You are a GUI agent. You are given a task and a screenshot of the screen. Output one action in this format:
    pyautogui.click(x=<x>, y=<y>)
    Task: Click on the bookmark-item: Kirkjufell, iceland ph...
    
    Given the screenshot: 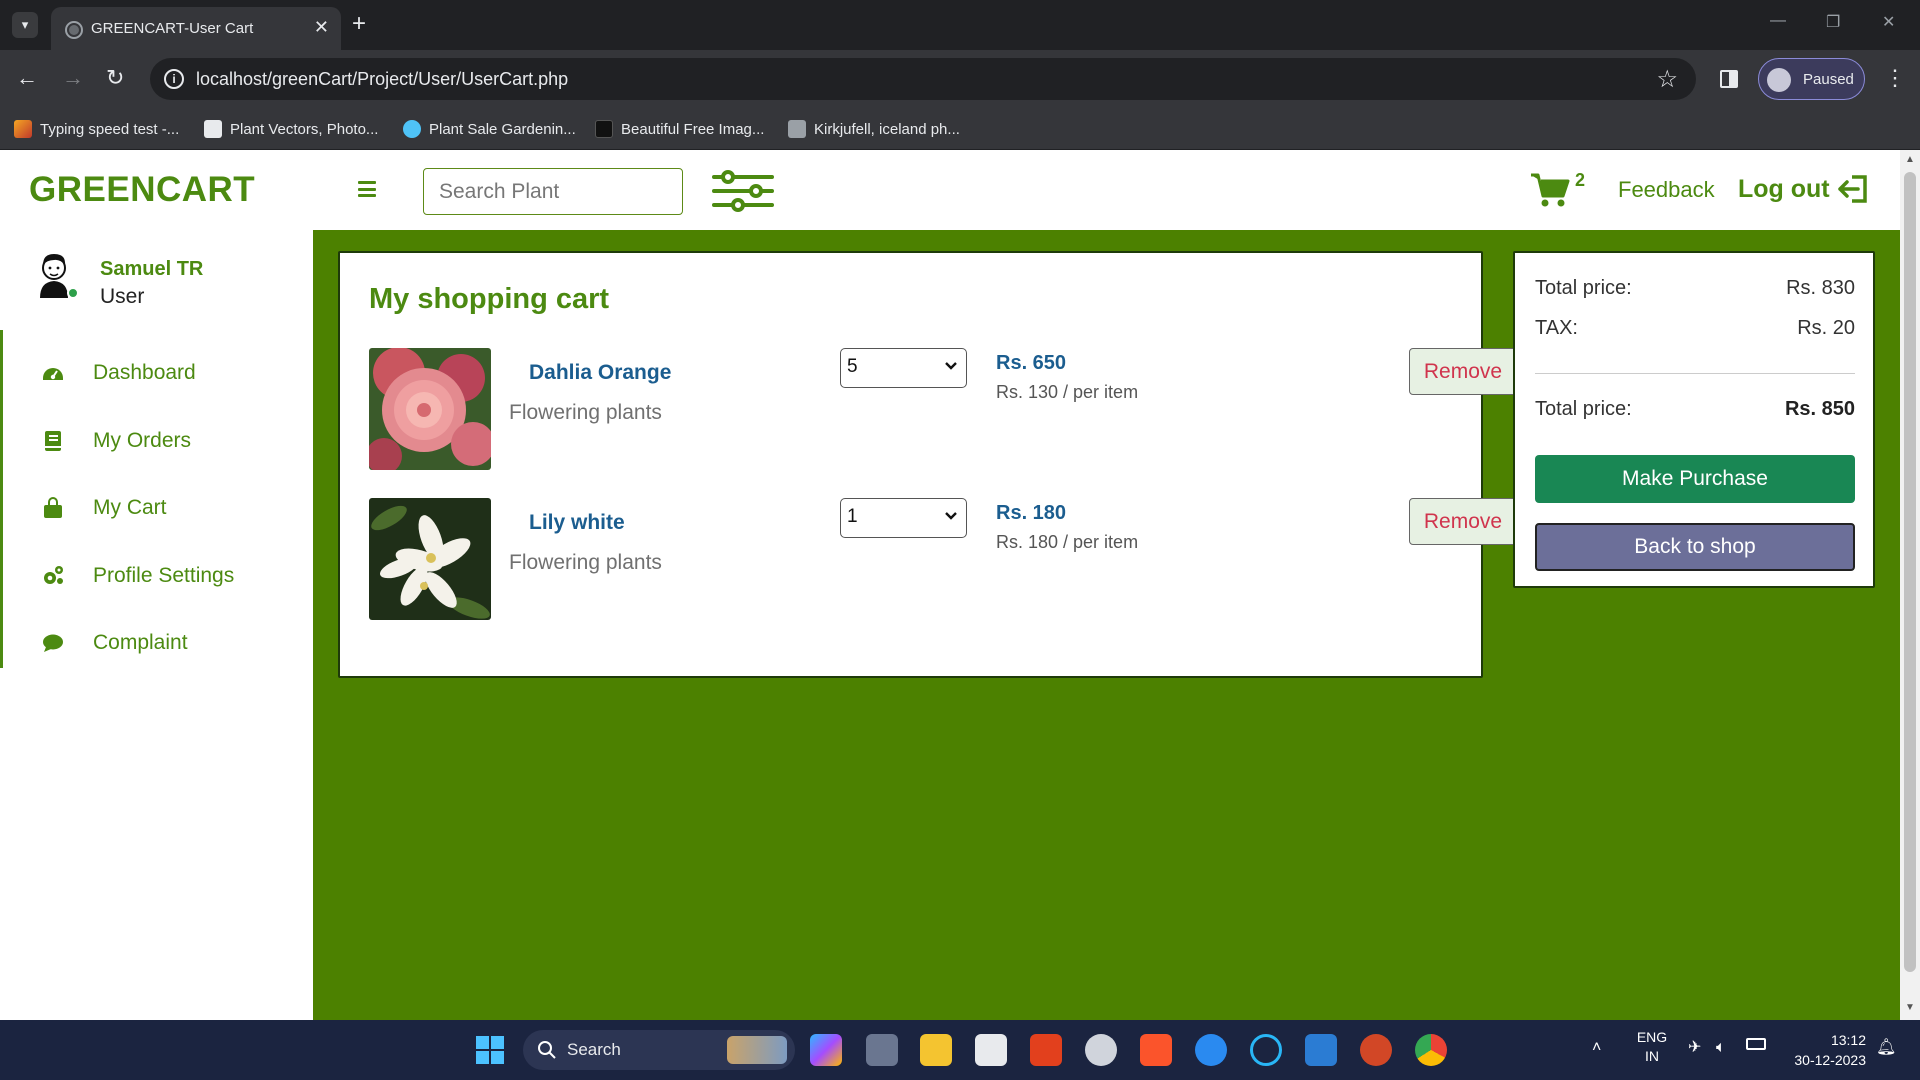 What is the action you would take?
    pyautogui.click(x=874, y=129)
    